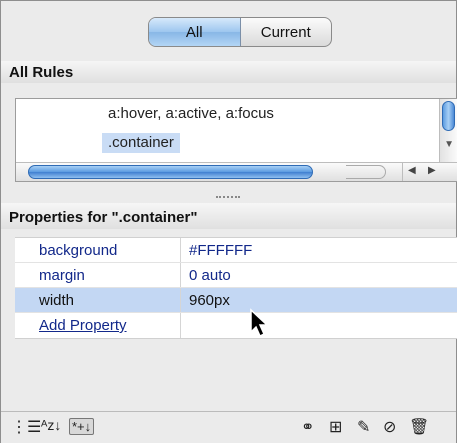 This screenshot has width=457, height=443. I want to click on property-name: margin, so click(98, 275).